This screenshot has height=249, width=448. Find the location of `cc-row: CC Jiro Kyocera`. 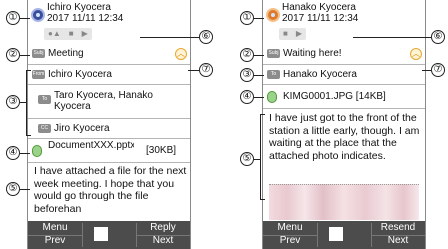

cc-row: CC Jiro Kyocera is located at coordinates (109, 129).